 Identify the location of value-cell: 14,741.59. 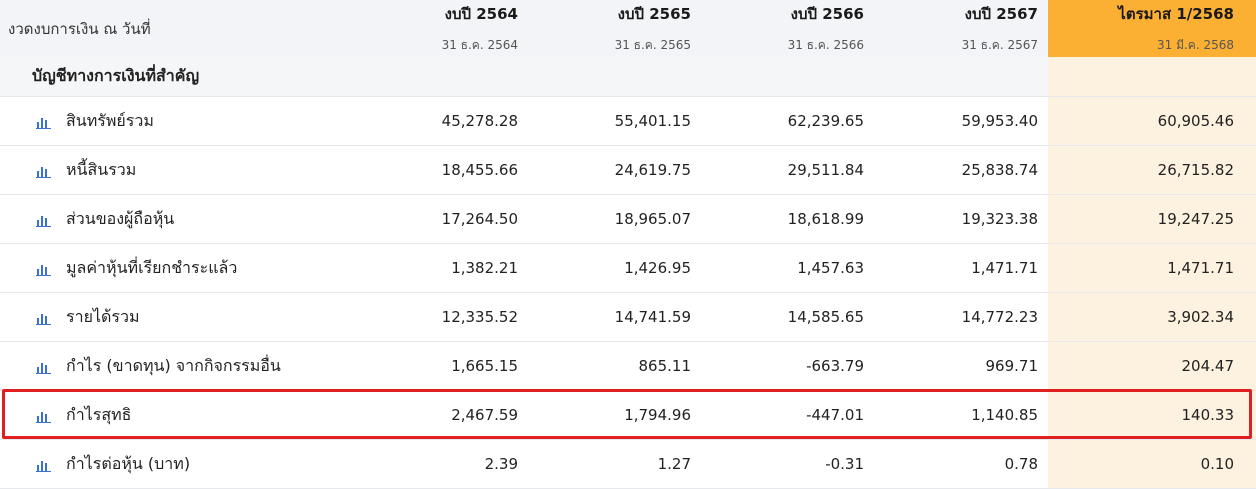
(652, 317).